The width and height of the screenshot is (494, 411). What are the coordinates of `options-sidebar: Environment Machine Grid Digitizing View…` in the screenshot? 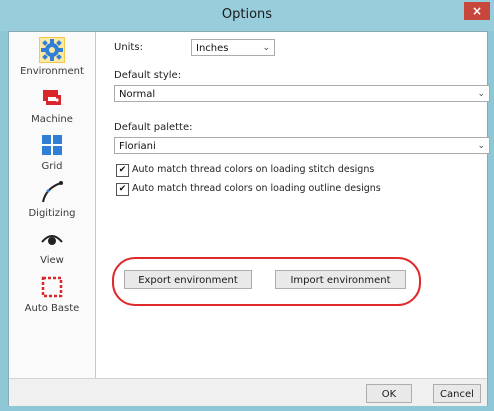 It's located at (52, 205).